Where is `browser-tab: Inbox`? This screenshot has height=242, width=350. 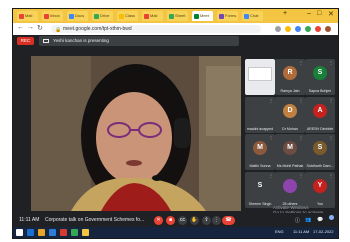 browser-tab: Inbox is located at coordinates (52, 16).